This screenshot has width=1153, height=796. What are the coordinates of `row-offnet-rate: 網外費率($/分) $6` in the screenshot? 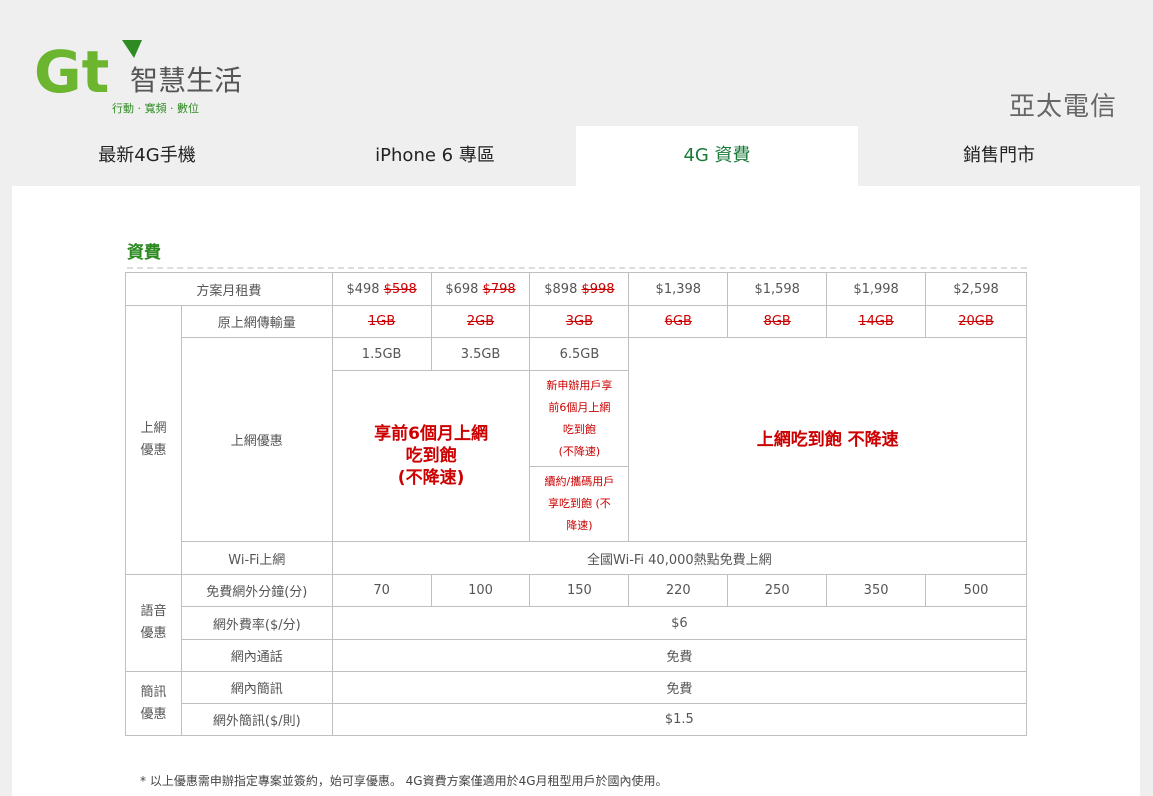 It's located at (577, 623).